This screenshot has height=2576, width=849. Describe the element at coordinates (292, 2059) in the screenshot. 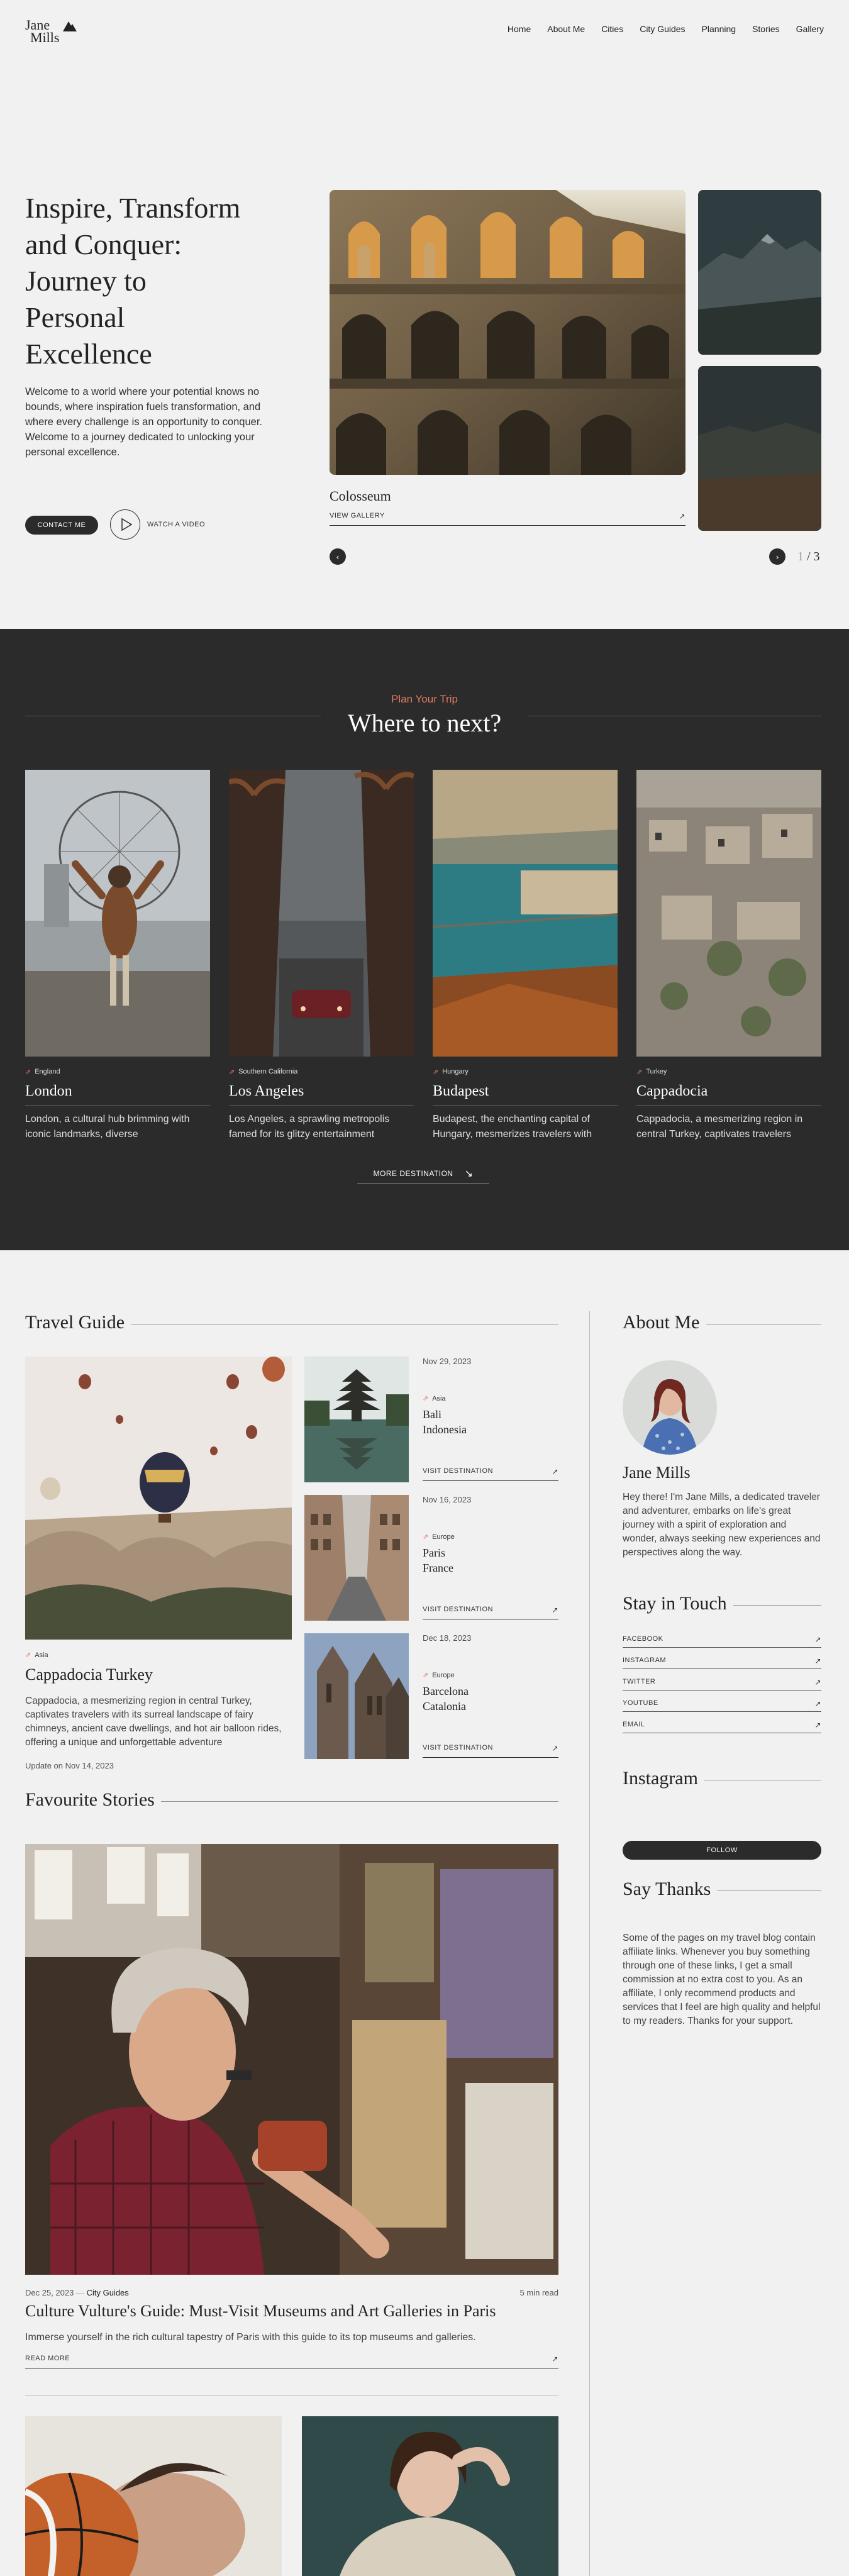

I see `art-gallery-photo` at that location.